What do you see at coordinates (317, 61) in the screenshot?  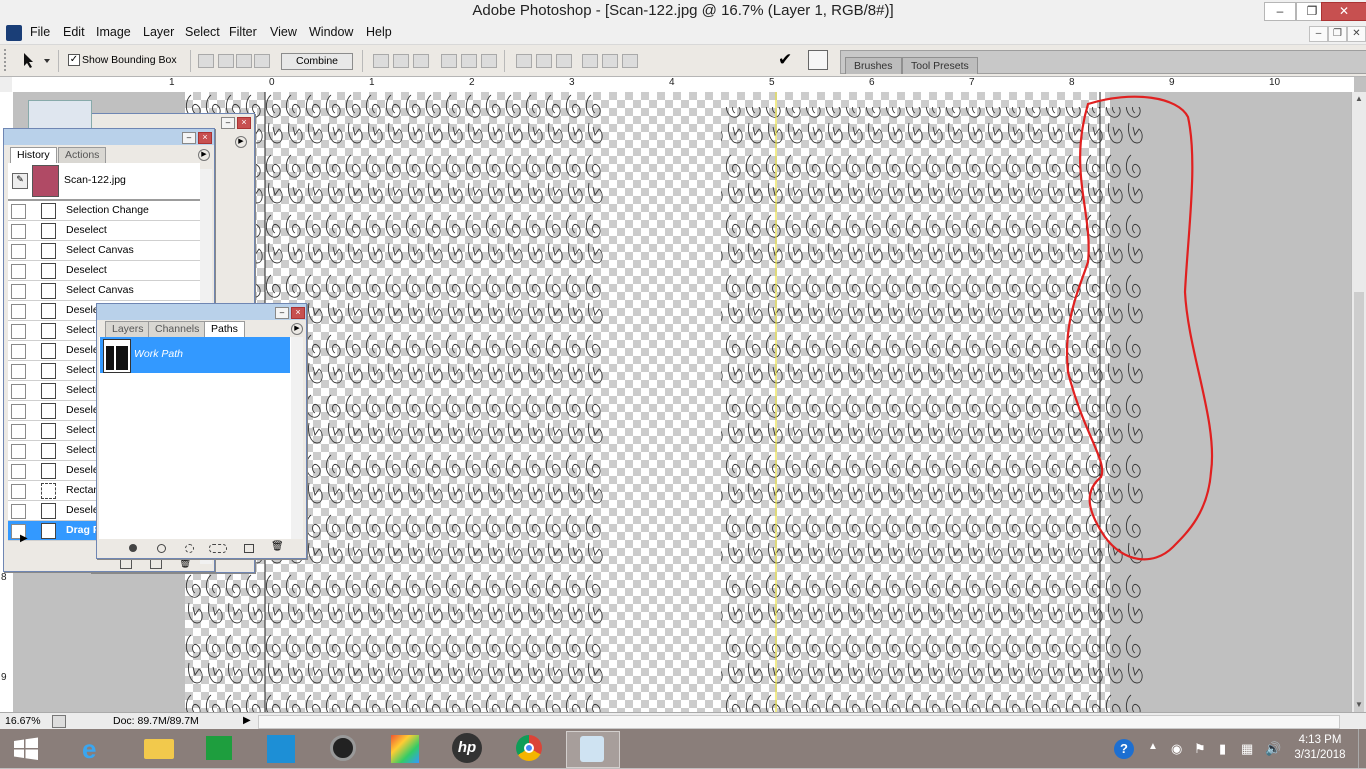 I see `combine-button: Combine` at bounding box center [317, 61].